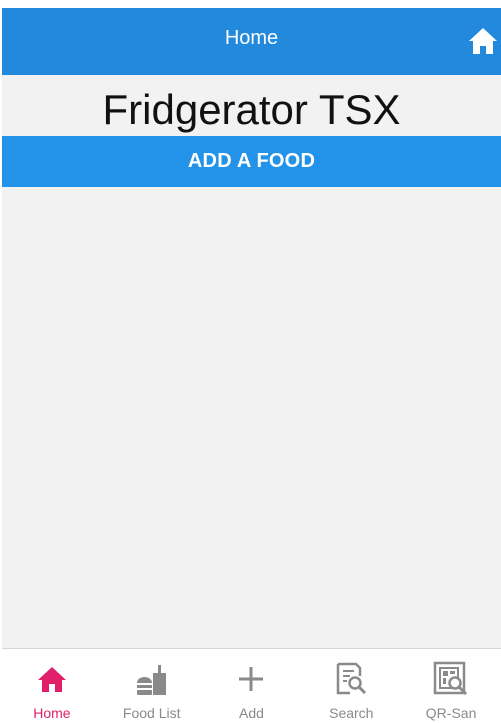 The height and width of the screenshot is (723, 501). I want to click on tab-label: Search, so click(351, 713).